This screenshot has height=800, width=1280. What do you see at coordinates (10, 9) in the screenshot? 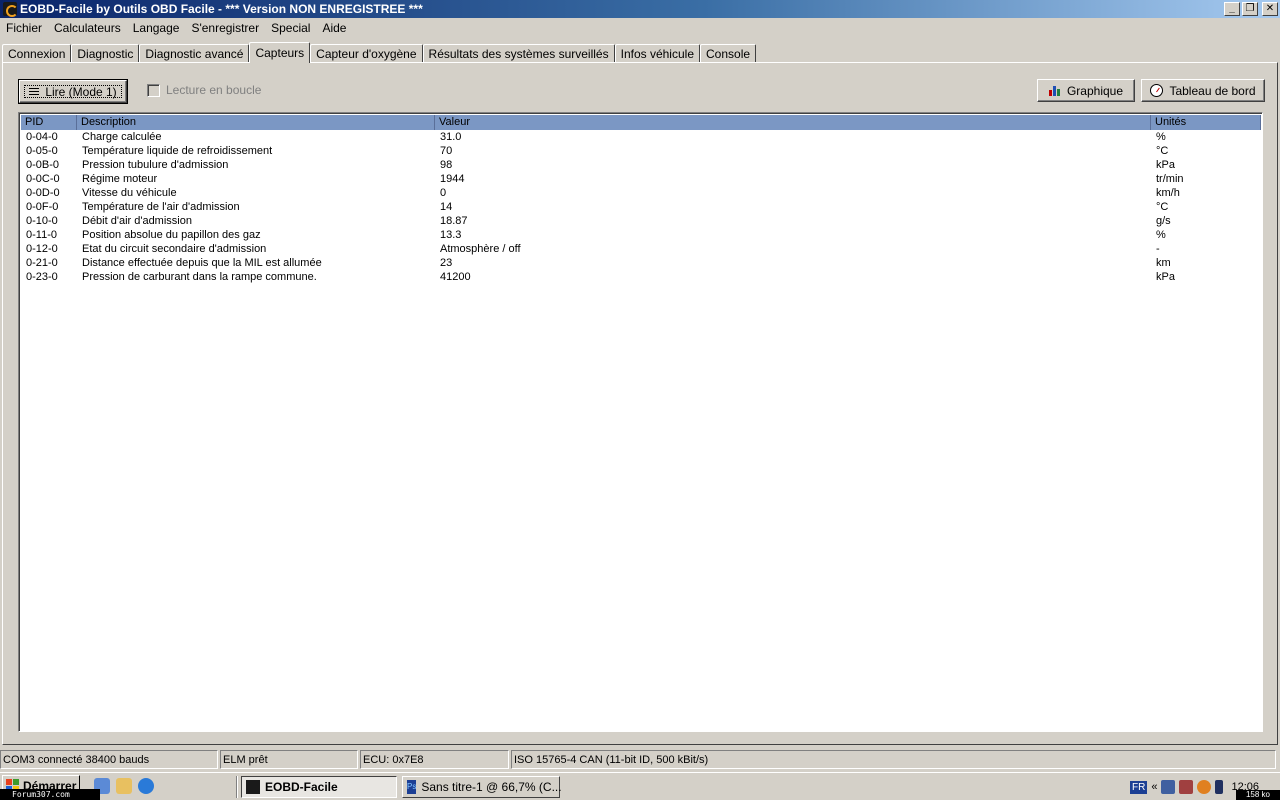
I see `app-icon` at bounding box center [10, 9].